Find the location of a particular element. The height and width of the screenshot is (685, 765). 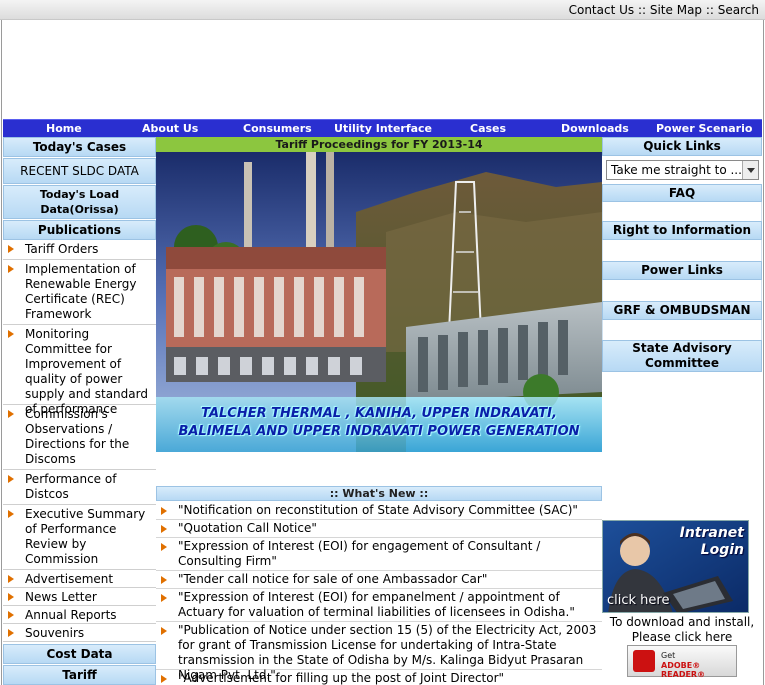

adobe-reader-label: ADOBE® READER® is located at coordinates (683, 670).